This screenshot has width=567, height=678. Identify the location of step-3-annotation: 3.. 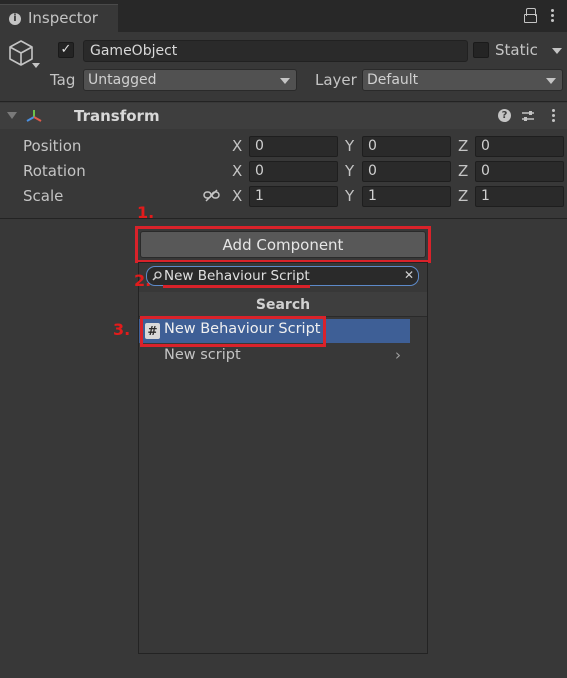
(122, 329).